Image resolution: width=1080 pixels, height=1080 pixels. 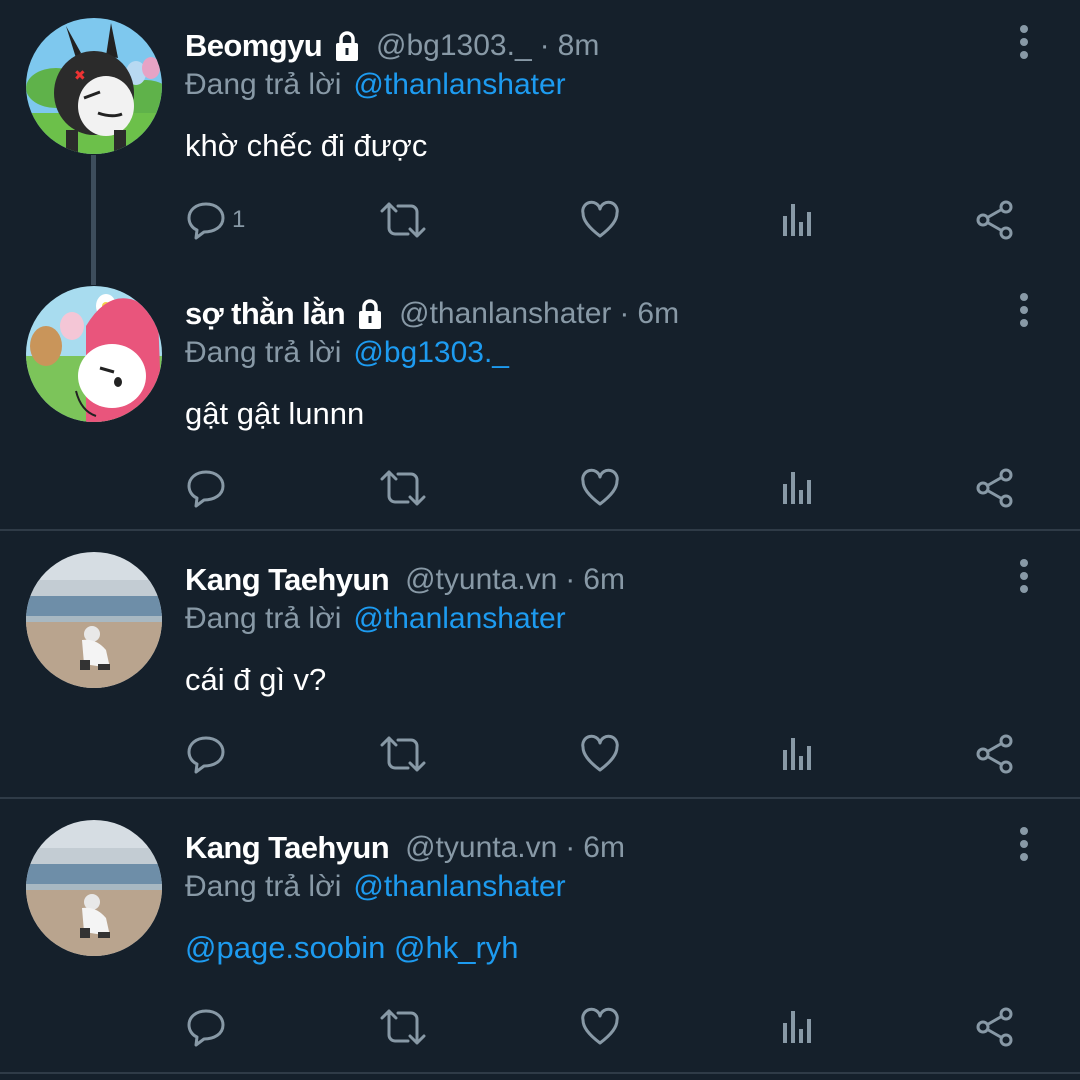 I want to click on user-handle: @bg1303._, so click(x=454, y=46).